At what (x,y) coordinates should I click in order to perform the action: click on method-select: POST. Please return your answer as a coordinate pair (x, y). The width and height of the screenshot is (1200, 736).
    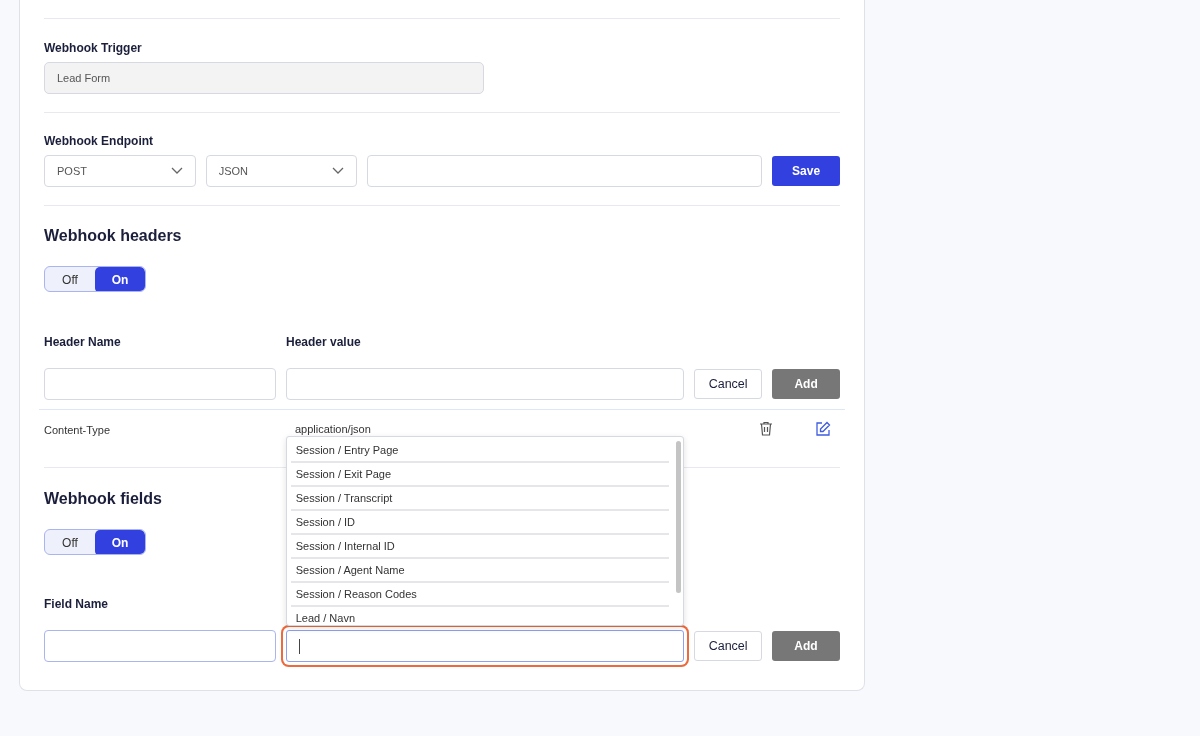
    Looking at the image, I should click on (120, 171).